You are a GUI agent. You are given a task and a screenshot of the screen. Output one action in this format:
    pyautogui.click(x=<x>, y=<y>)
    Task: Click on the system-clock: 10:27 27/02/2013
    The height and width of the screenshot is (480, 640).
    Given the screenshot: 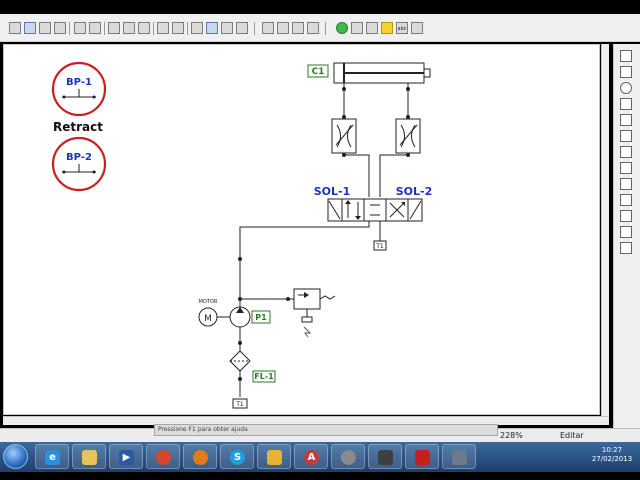 What is the action you would take?
    pyautogui.click(x=612, y=455)
    